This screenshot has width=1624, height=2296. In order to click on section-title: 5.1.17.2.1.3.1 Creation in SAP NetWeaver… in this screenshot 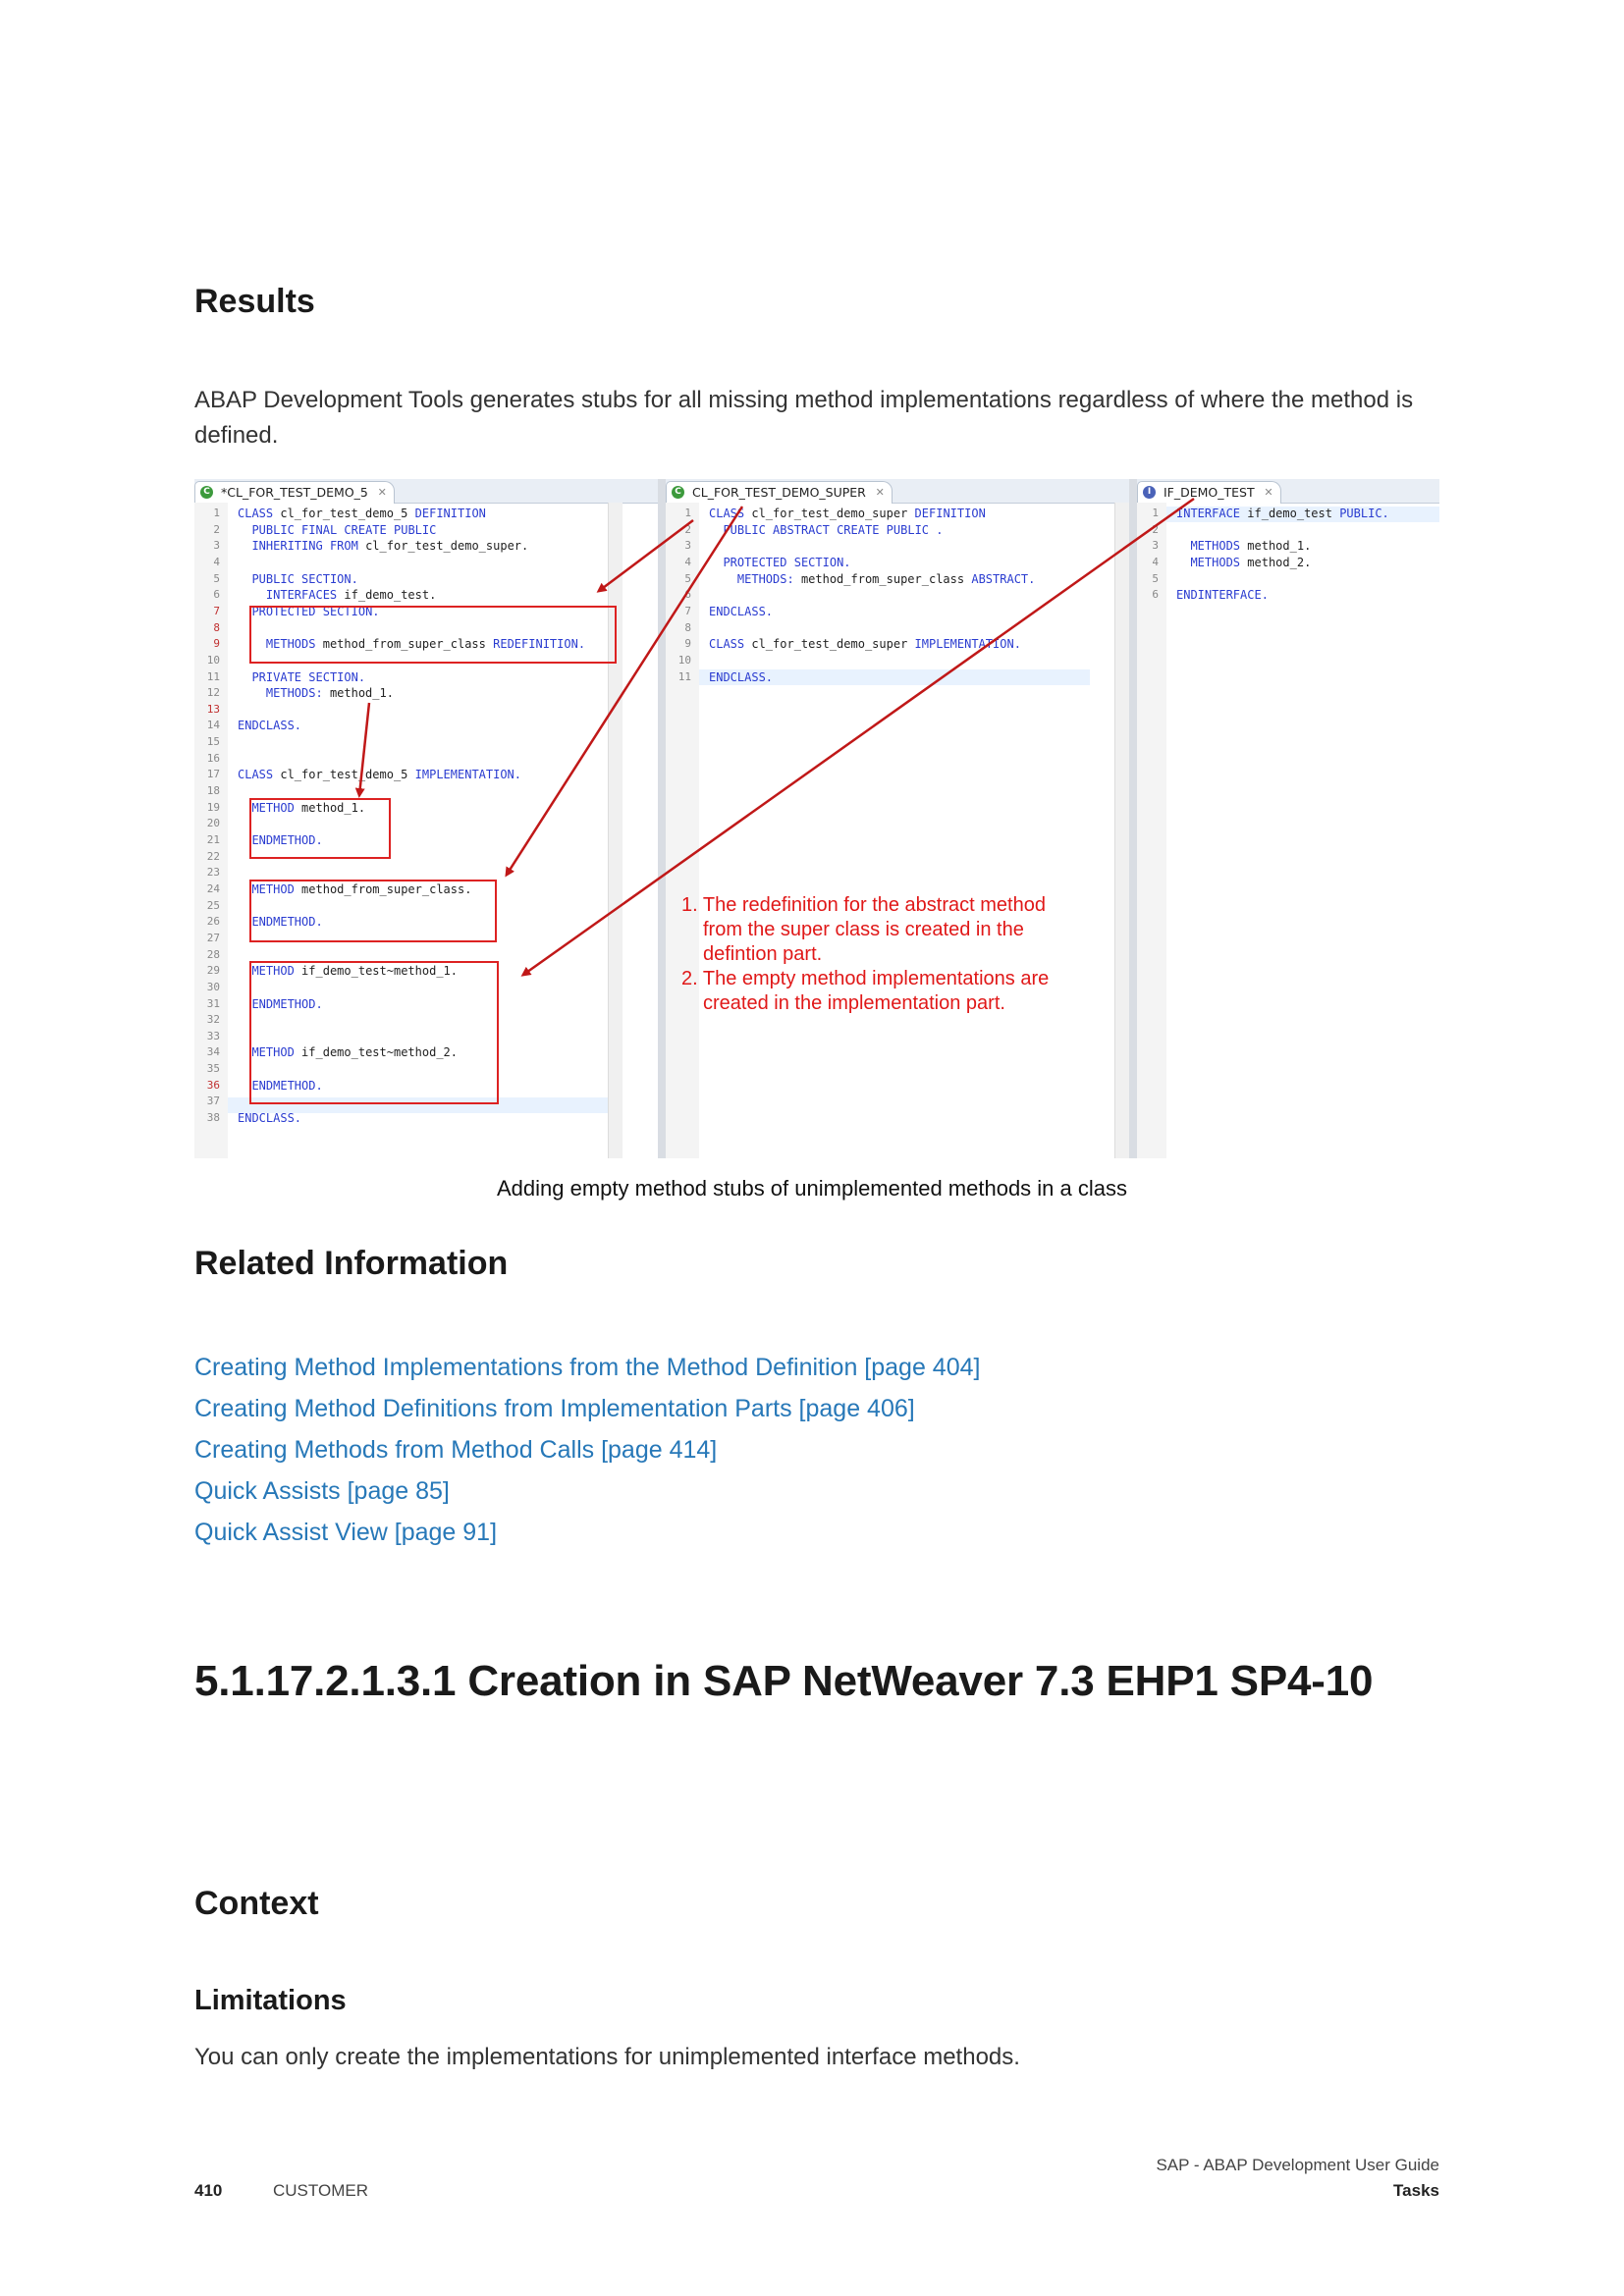, I will do `click(784, 1681)`.